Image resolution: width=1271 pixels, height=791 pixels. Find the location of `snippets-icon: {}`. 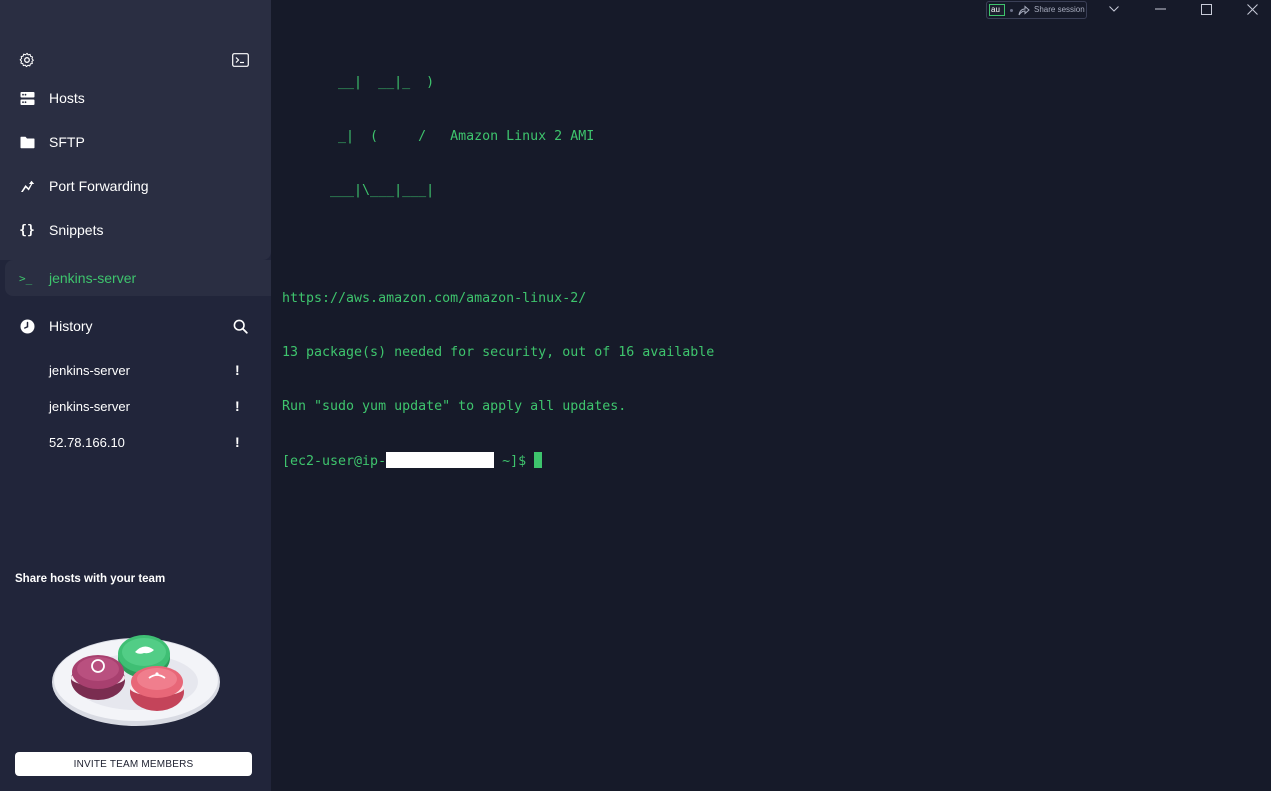

snippets-icon: {} is located at coordinates (27, 230).